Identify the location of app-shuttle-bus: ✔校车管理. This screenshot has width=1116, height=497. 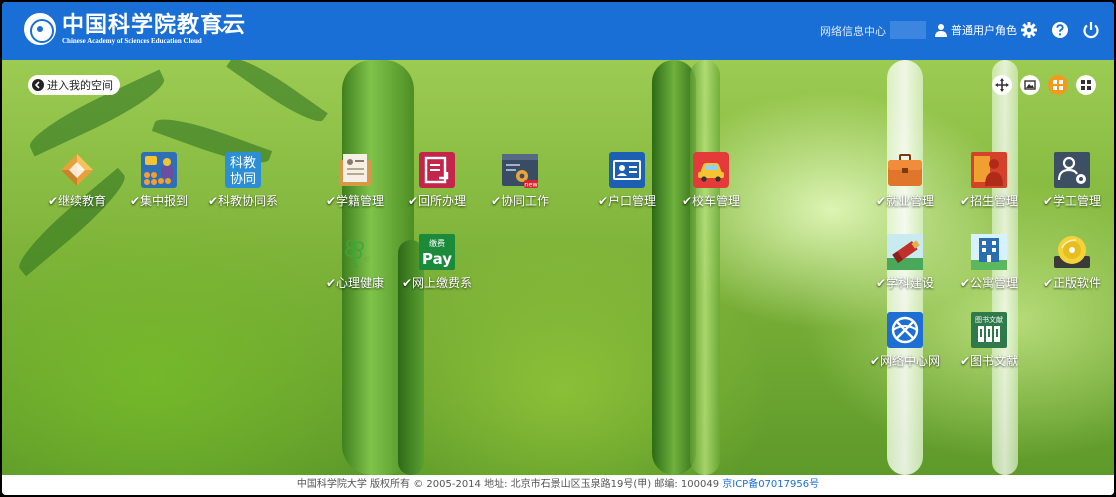
(711, 183).